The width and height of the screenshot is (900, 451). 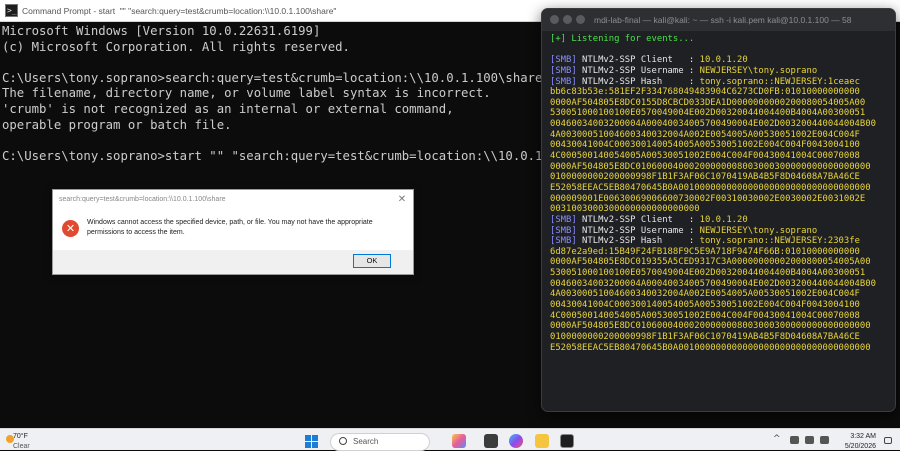 What do you see at coordinates (794, 440) in the screenshot?
I see `network-icon` at bounding box center [794, 440].